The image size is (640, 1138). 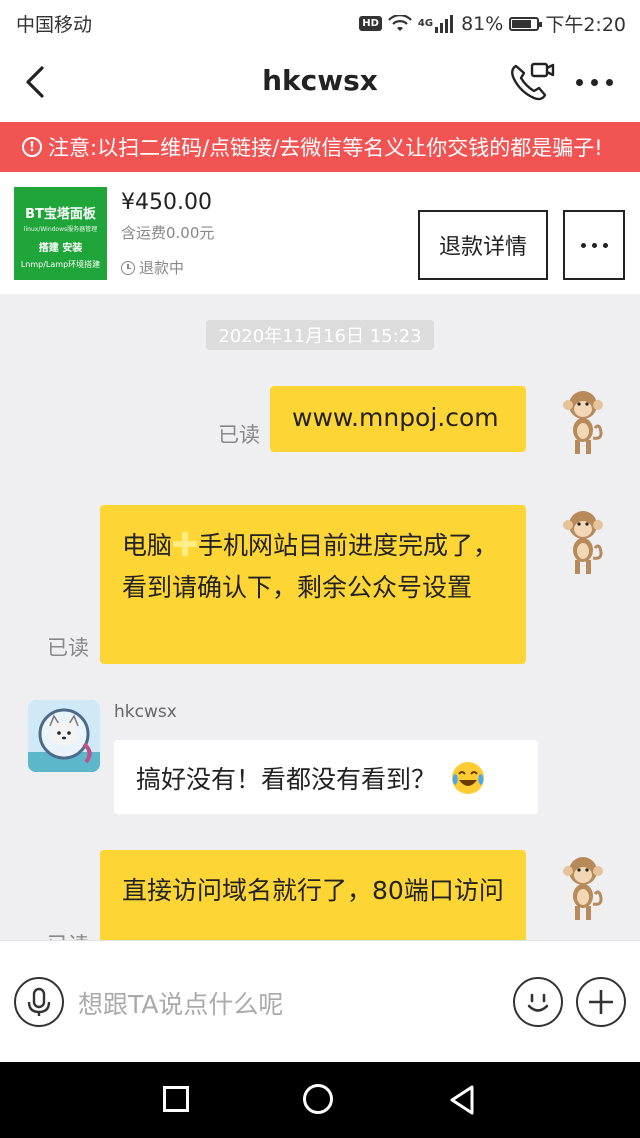 I want to click on message-text: www.mnpoj.com, so click(x=395, y=417).